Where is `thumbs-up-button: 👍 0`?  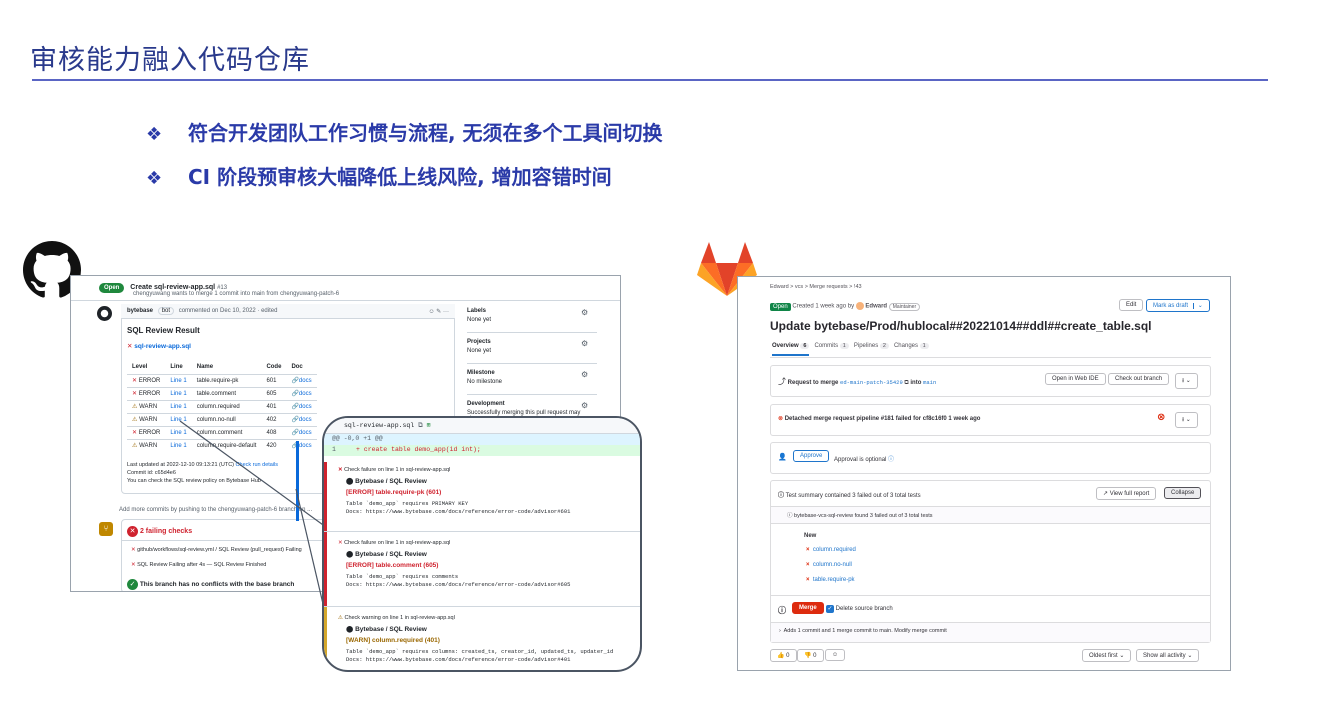 thumbs-up-button: 👍 0 is located at coordinates (783, 655).